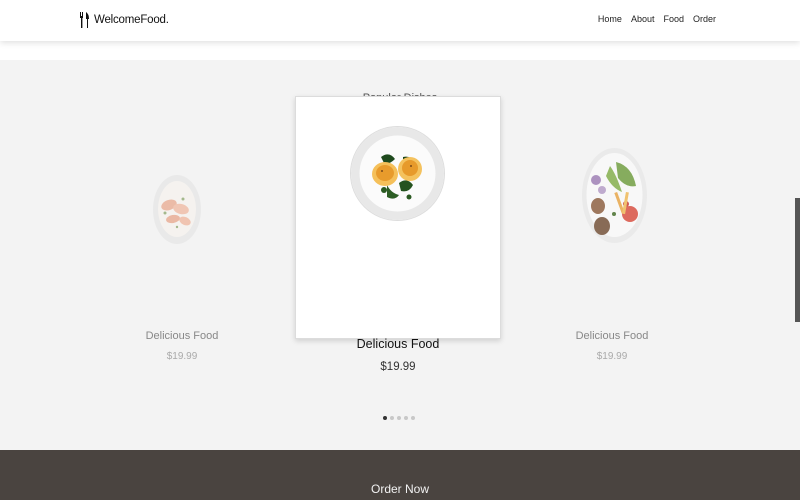 The height and width of the screenshot is (500, 800). I want to click on eggs-spinach-plate-icon, so click(397, 173).